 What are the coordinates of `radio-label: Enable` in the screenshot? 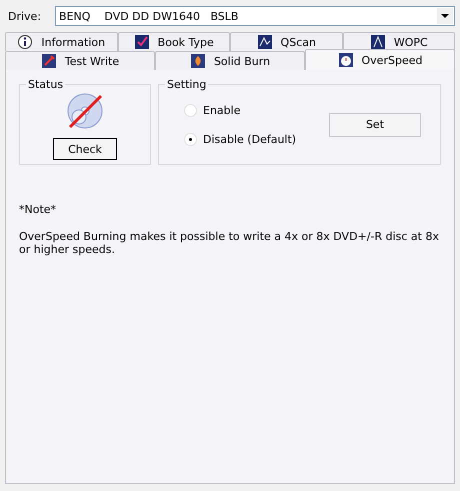 It's located at (221, 110).